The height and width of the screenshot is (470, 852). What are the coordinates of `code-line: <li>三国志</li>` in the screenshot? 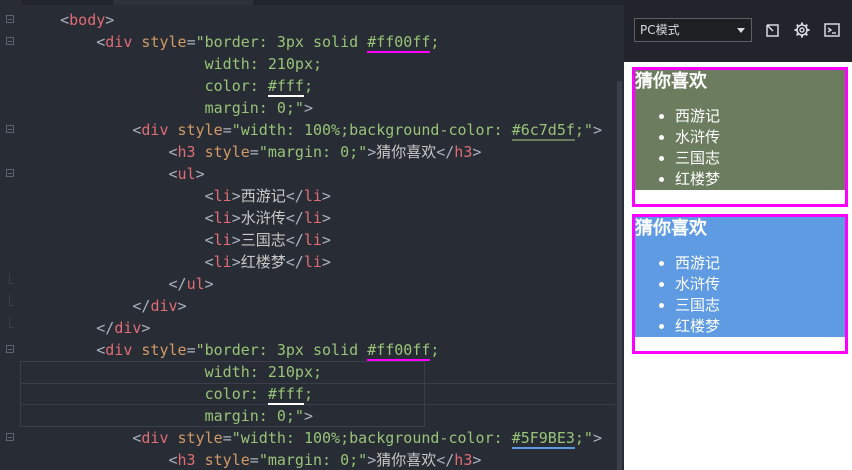 It's located at (312, 240).